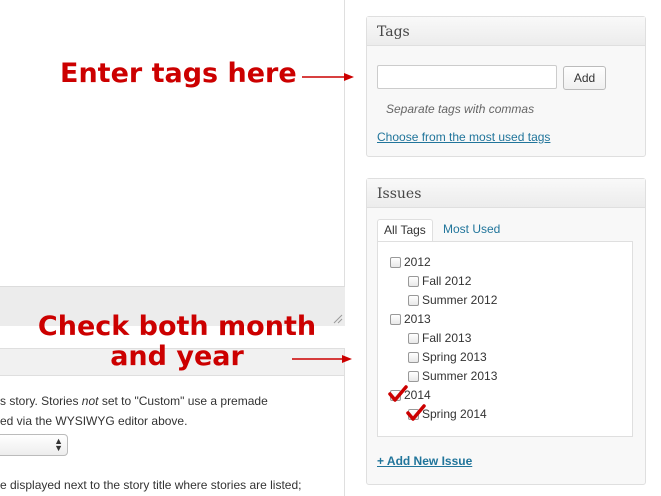  I want to click on issue-item-summer-2013: Summer 2013, so click(452, 376).